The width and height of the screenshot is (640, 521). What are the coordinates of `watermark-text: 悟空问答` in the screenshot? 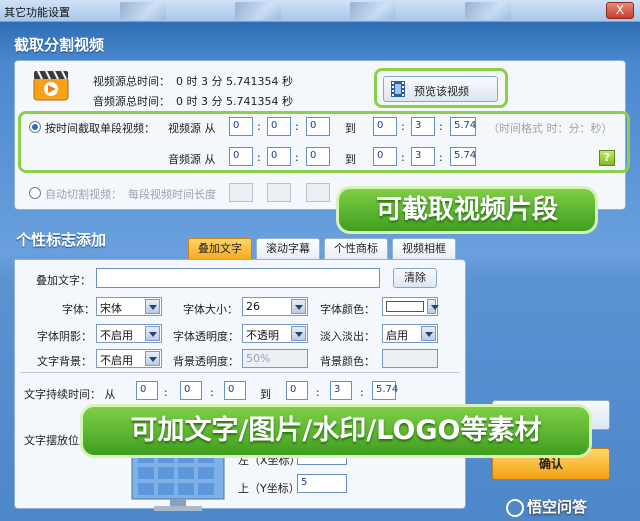 It's located at (557, 507).